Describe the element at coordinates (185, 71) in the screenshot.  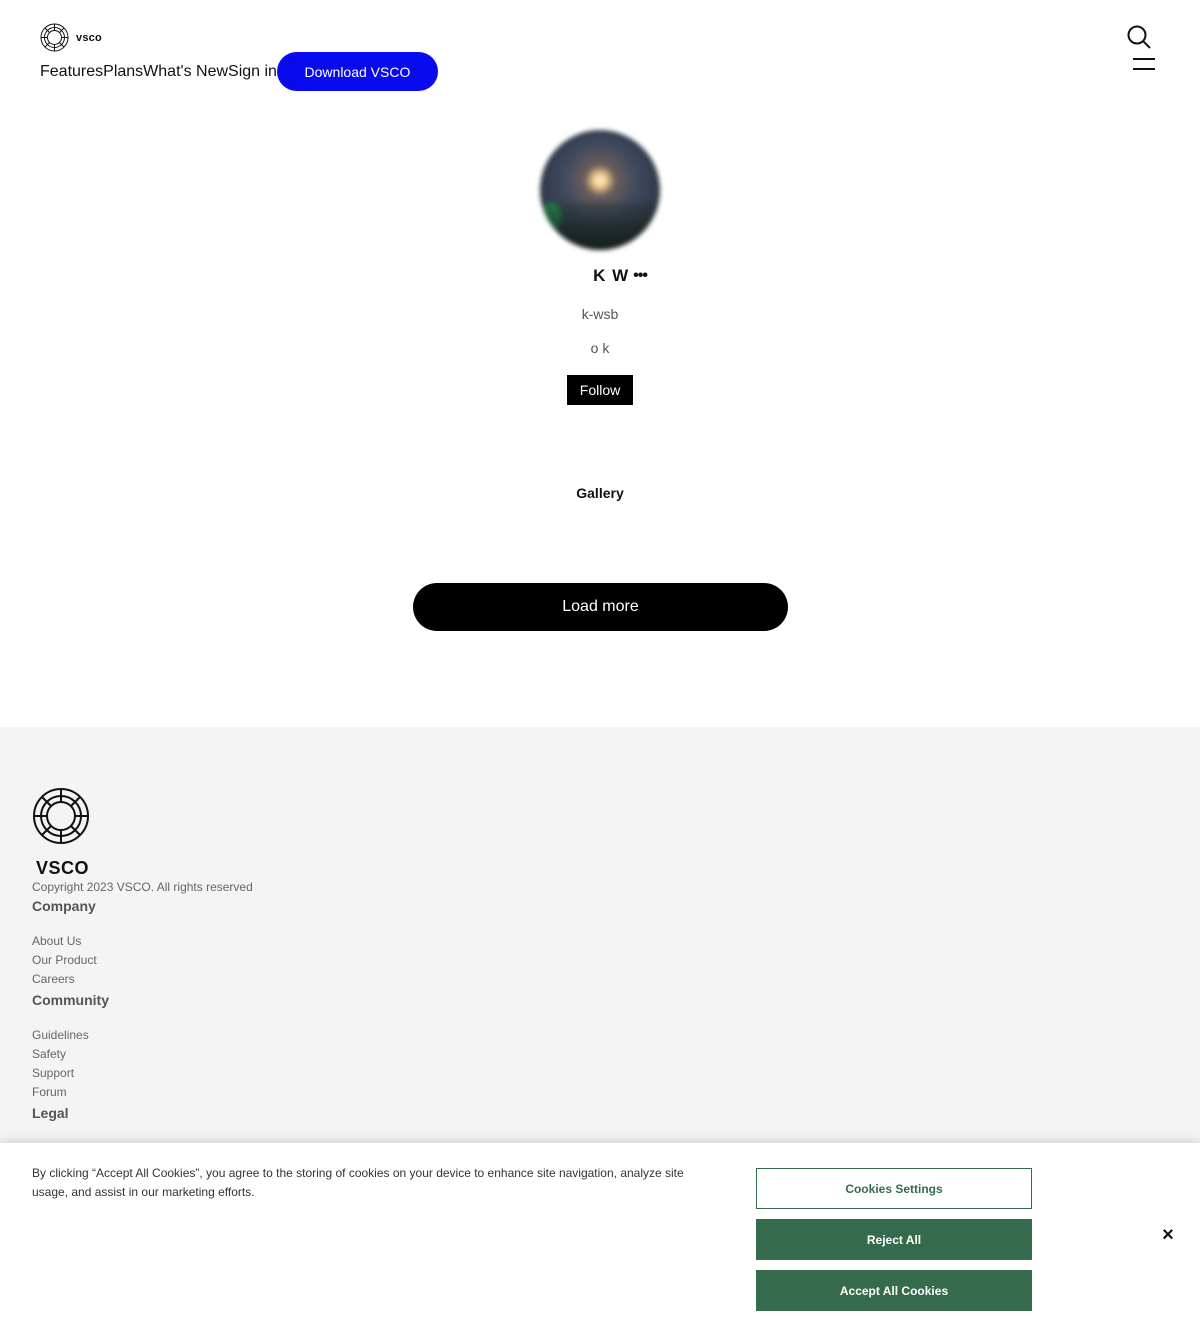
I see `nav-whats-new: What's New` at that location.